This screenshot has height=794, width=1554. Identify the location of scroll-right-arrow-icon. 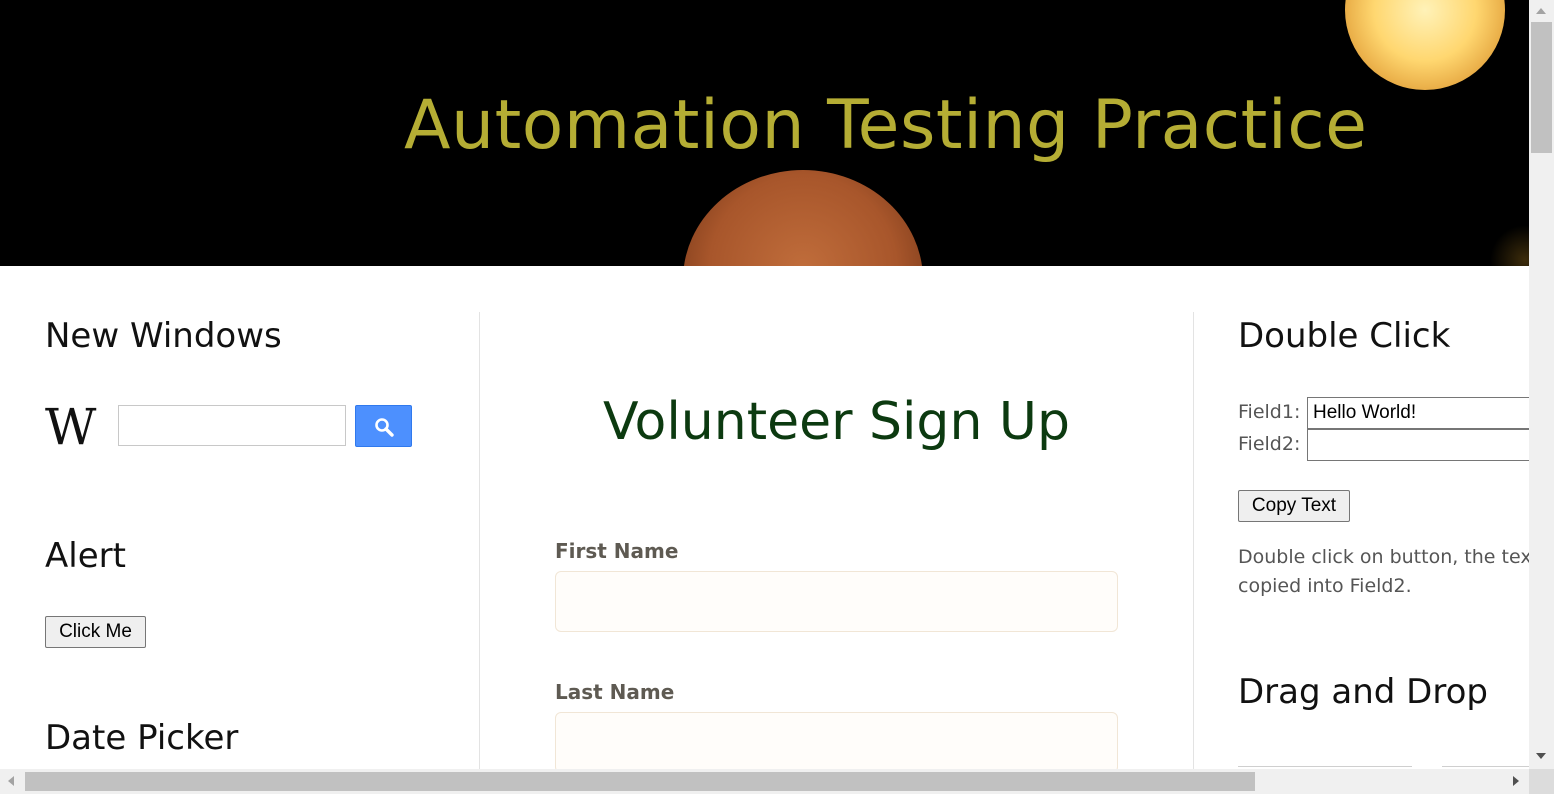
(1516, 781).